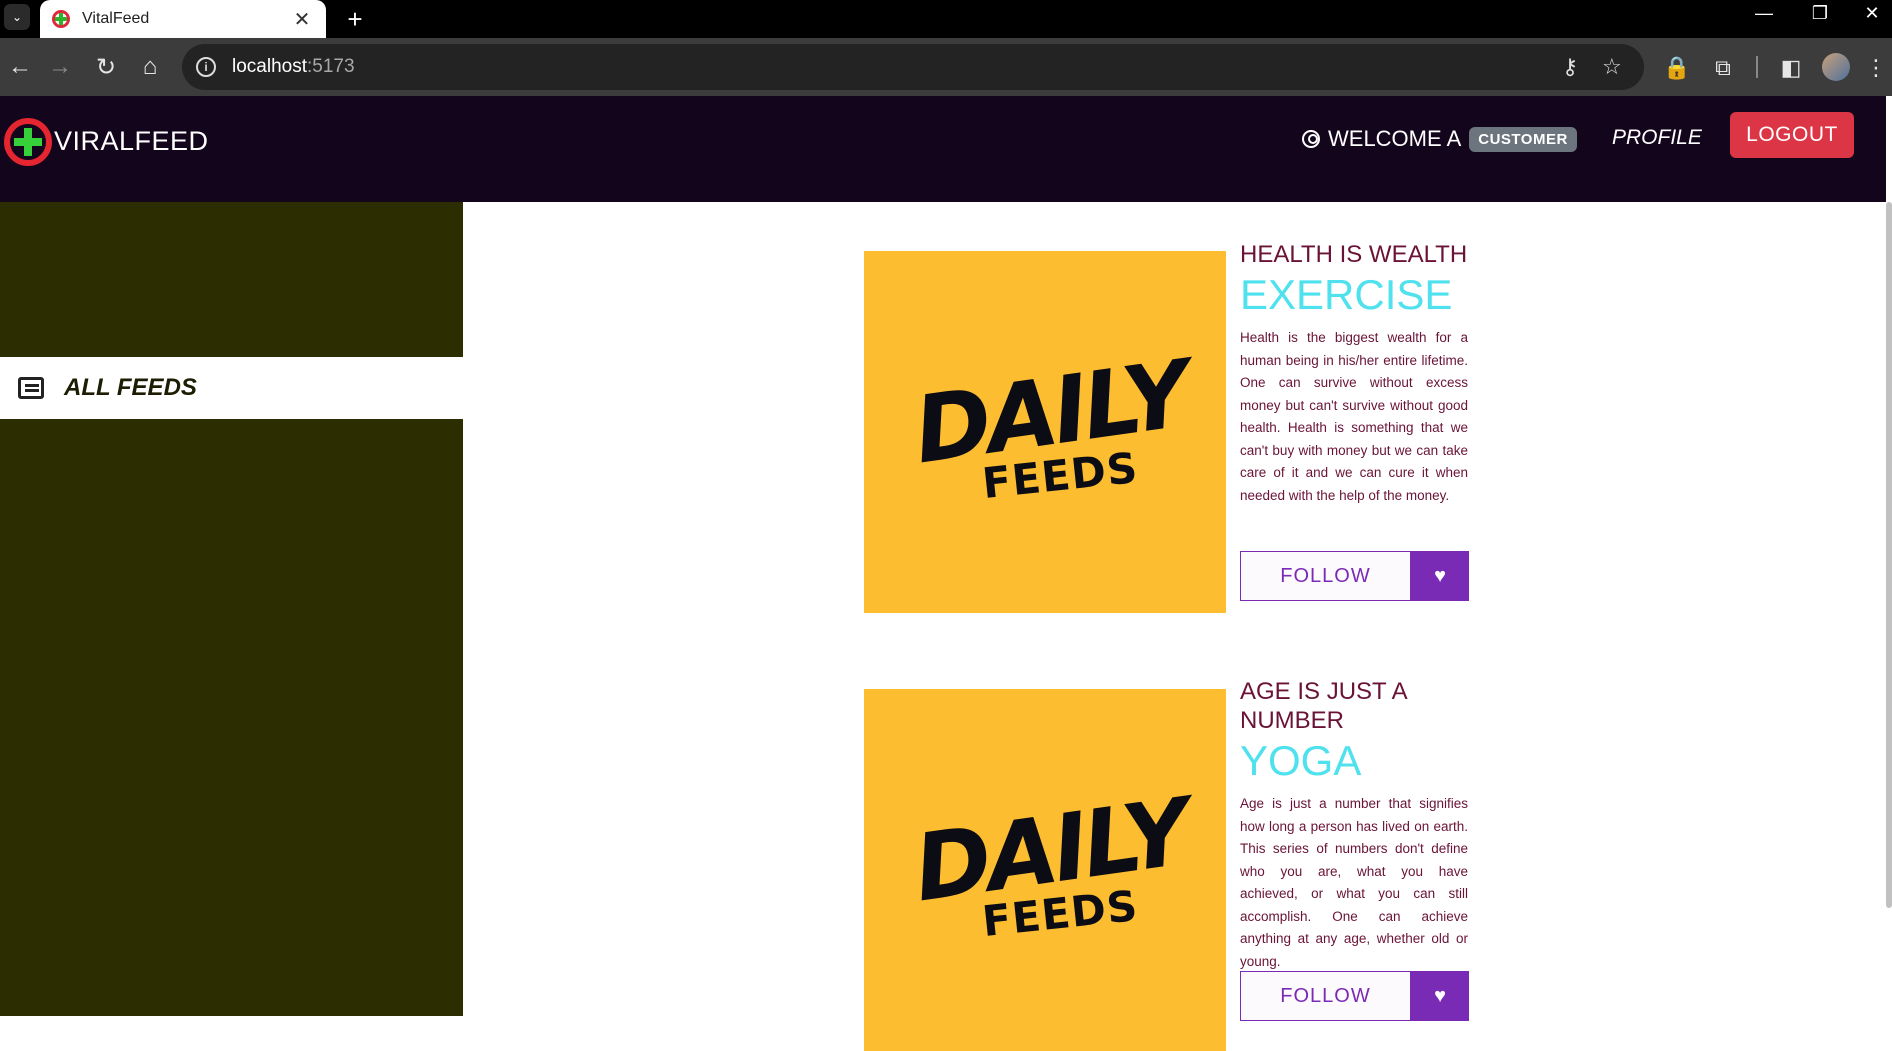  I want to click on site-info-icon: i, so click(206, 67).